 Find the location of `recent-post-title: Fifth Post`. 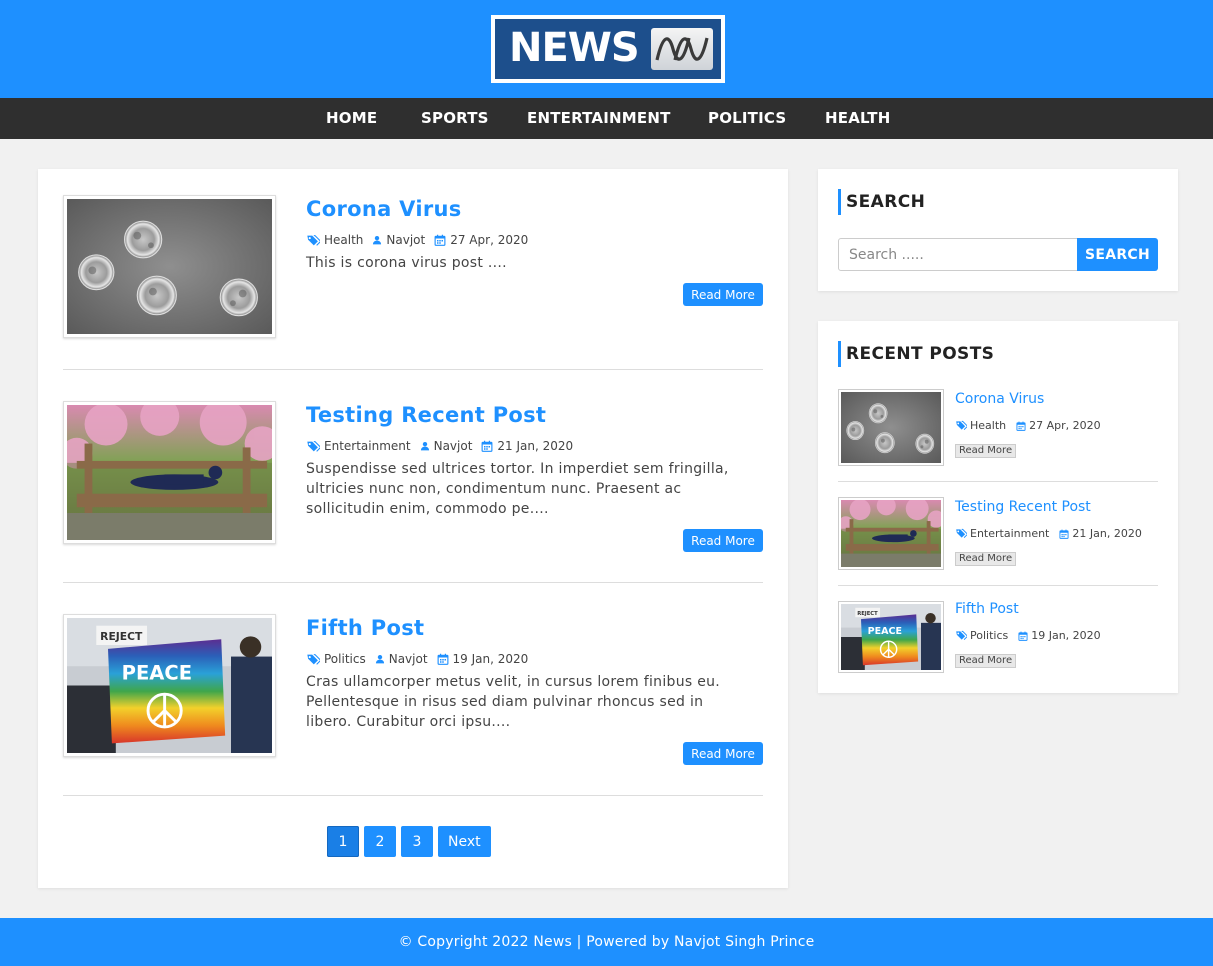

recent-post-title: Fifth Post is located at coordinates (987, 609).